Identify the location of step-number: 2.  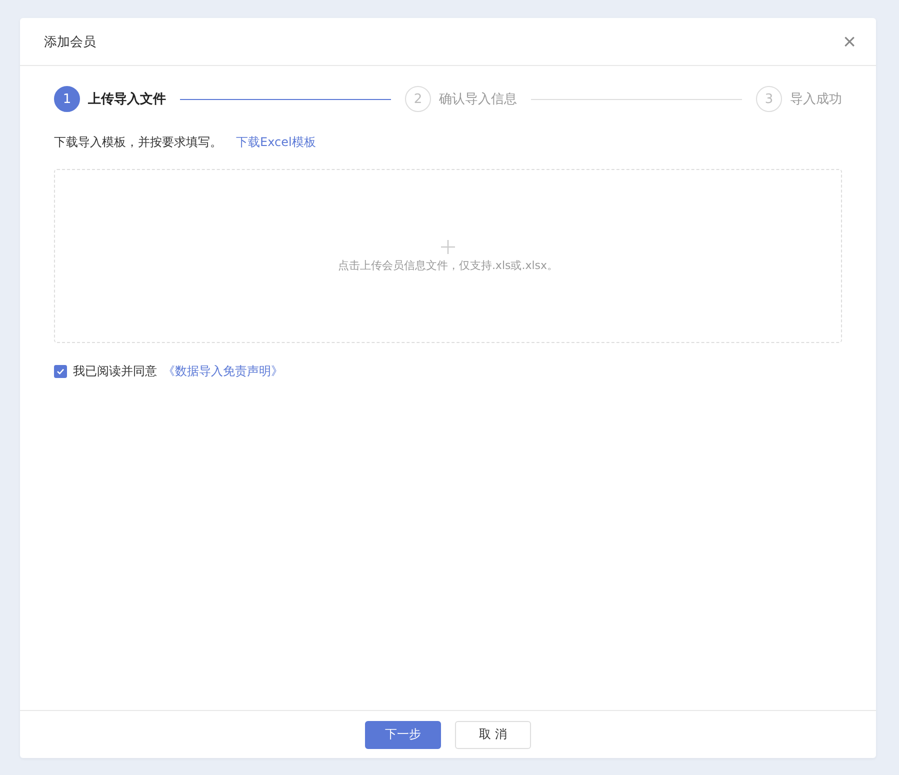
(418, 99).